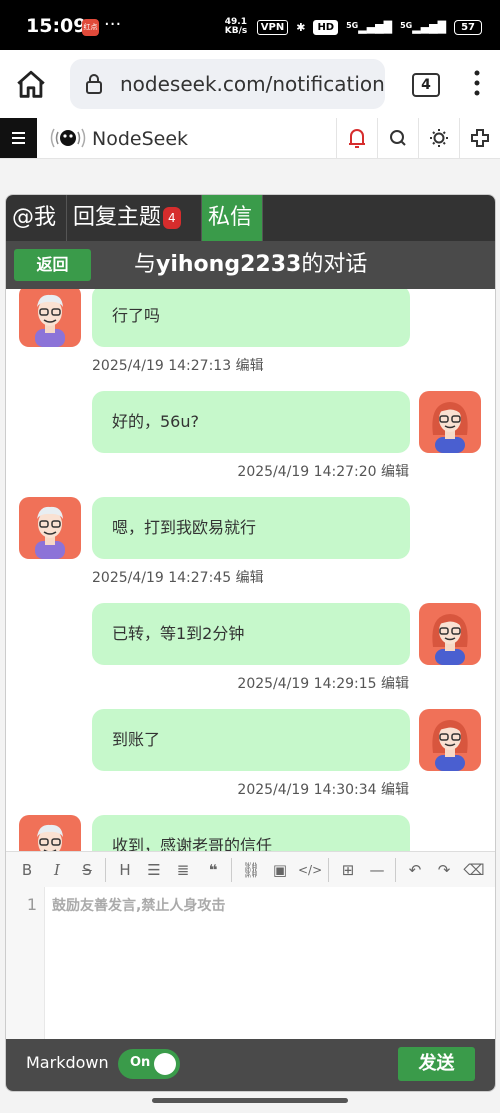 The image size is (500, 1113). What do you see at coordinates (27, 870) in the screenshot?
I see `bold-icon: B` at bounding box center [27, 870].